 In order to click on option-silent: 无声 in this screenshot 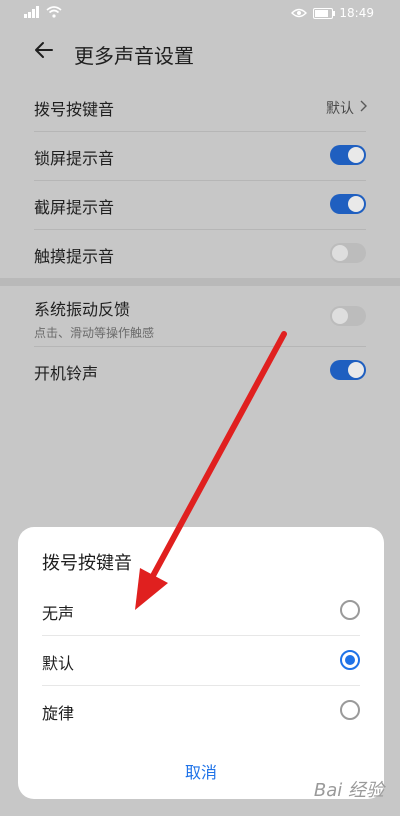, I will do `click(201, 611)`.